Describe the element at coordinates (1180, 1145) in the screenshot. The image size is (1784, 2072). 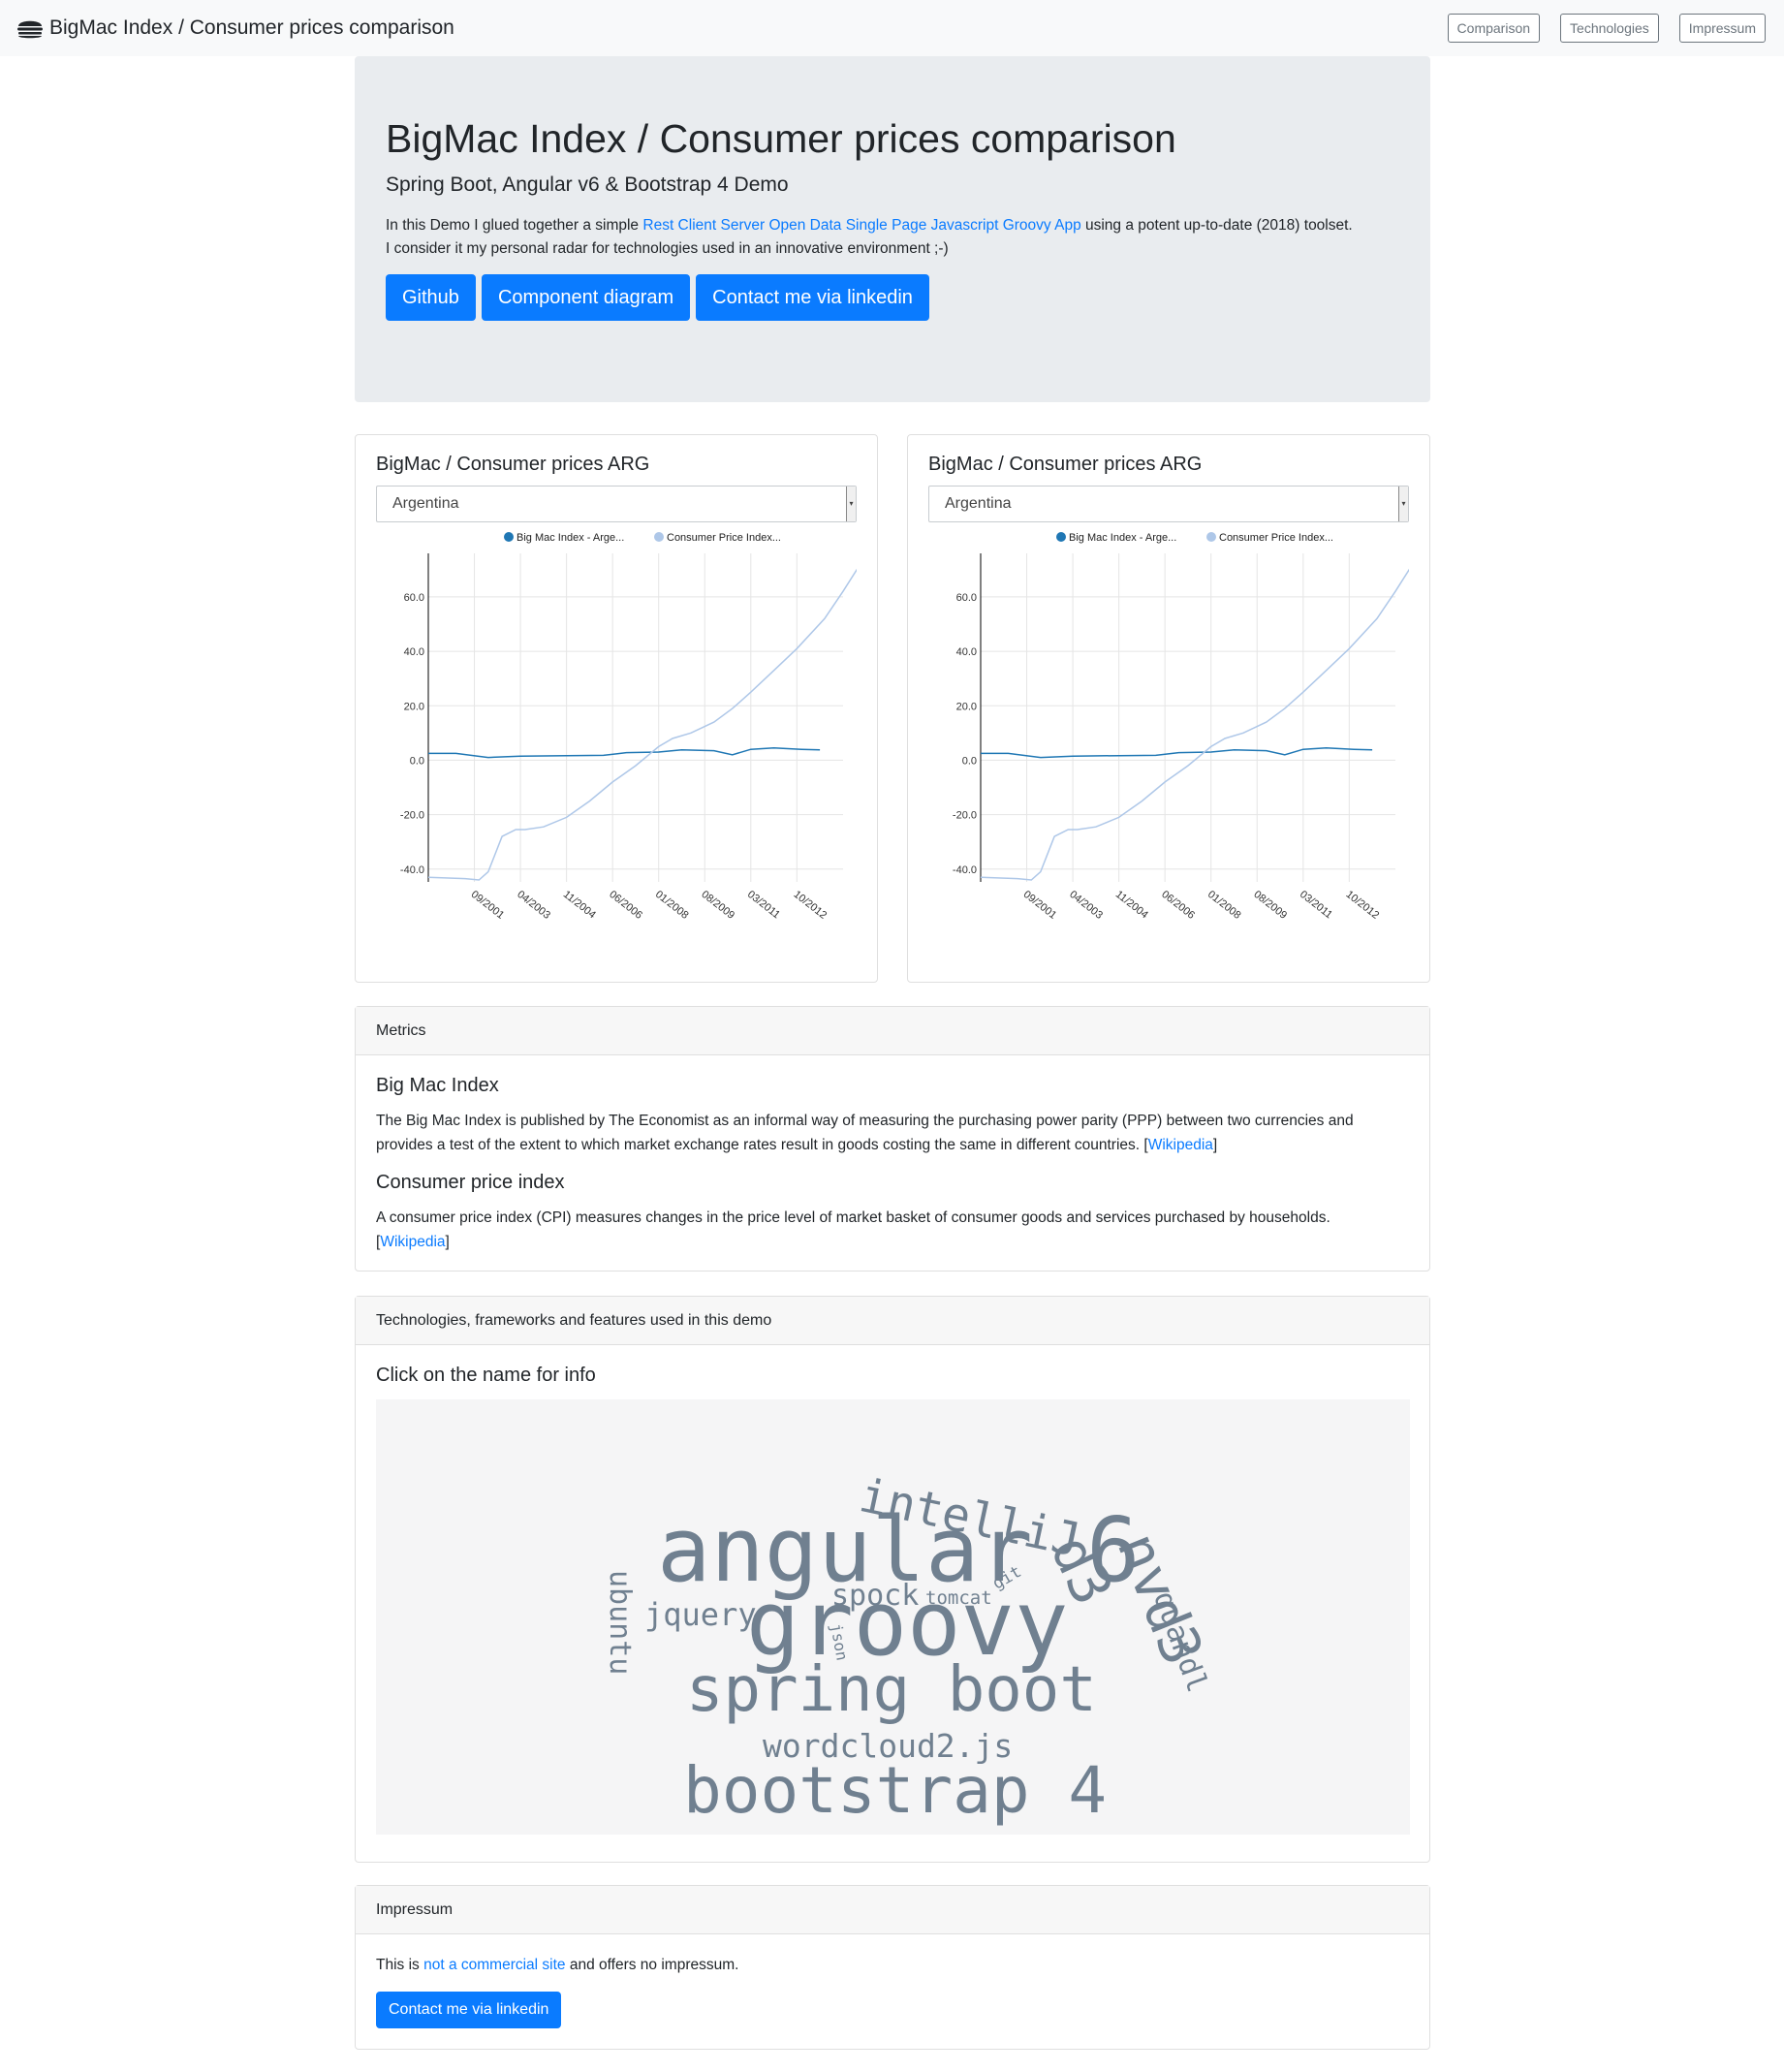
I see `bigmac-wikipedia-link: Wikipedia` at that location.